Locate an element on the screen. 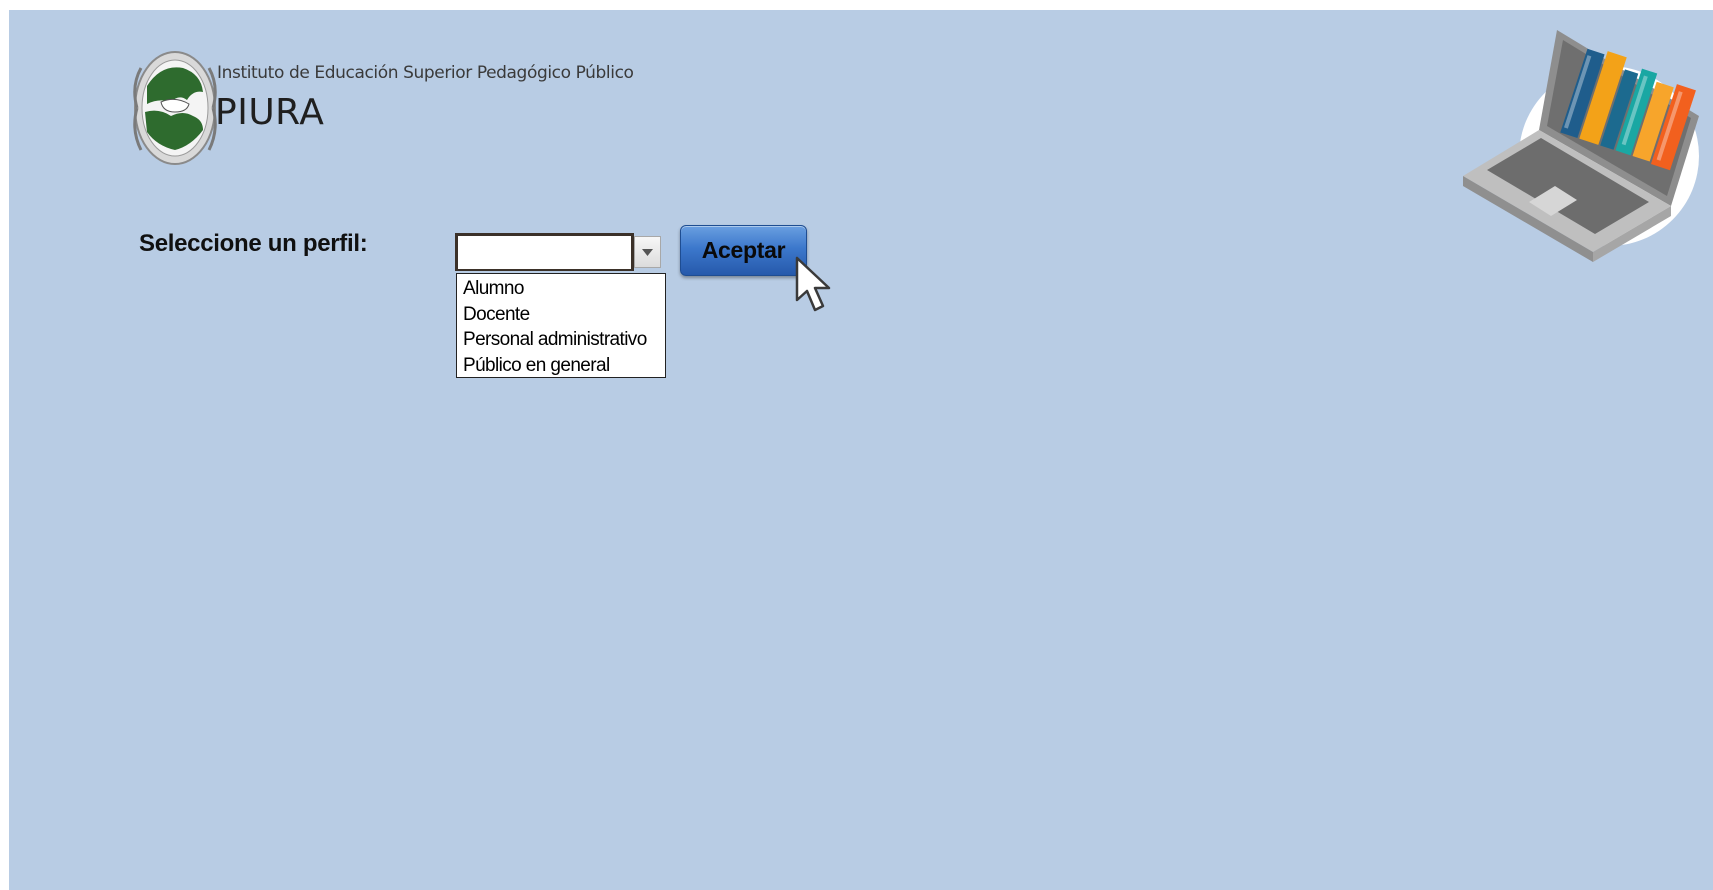 The height and width of the screenshot is (890, 1713). institution-seal-icon is located at coordinates (175, 108).